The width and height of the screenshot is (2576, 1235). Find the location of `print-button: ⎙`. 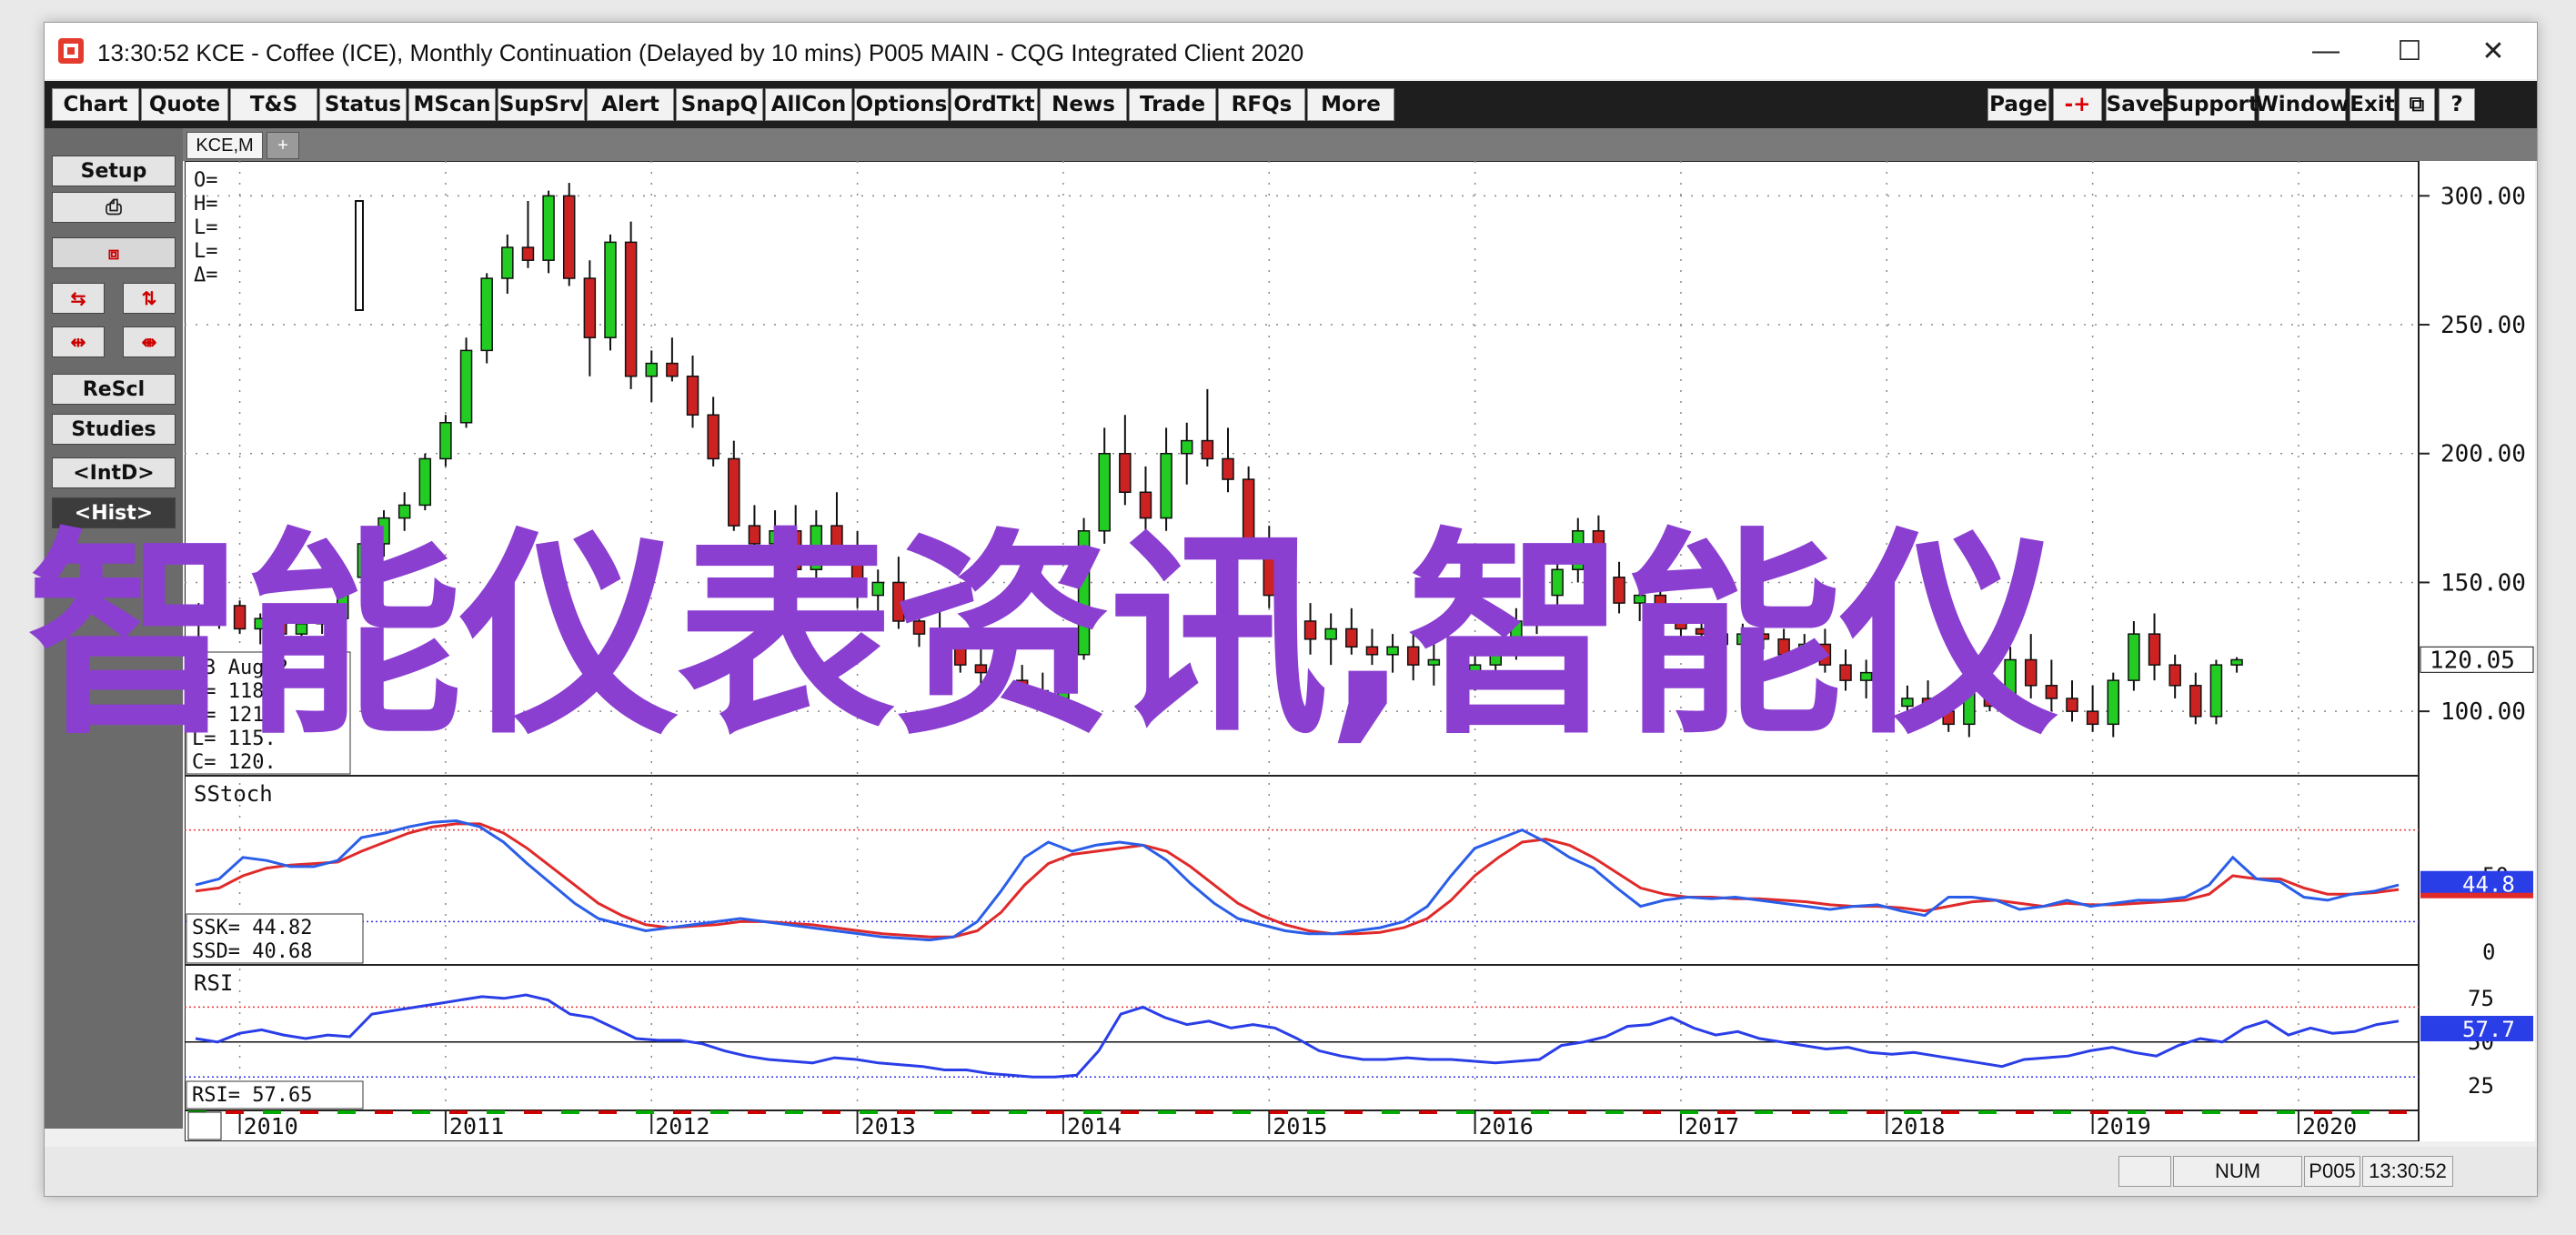

print-button: ⎙ is located at coordinates (114, 207).